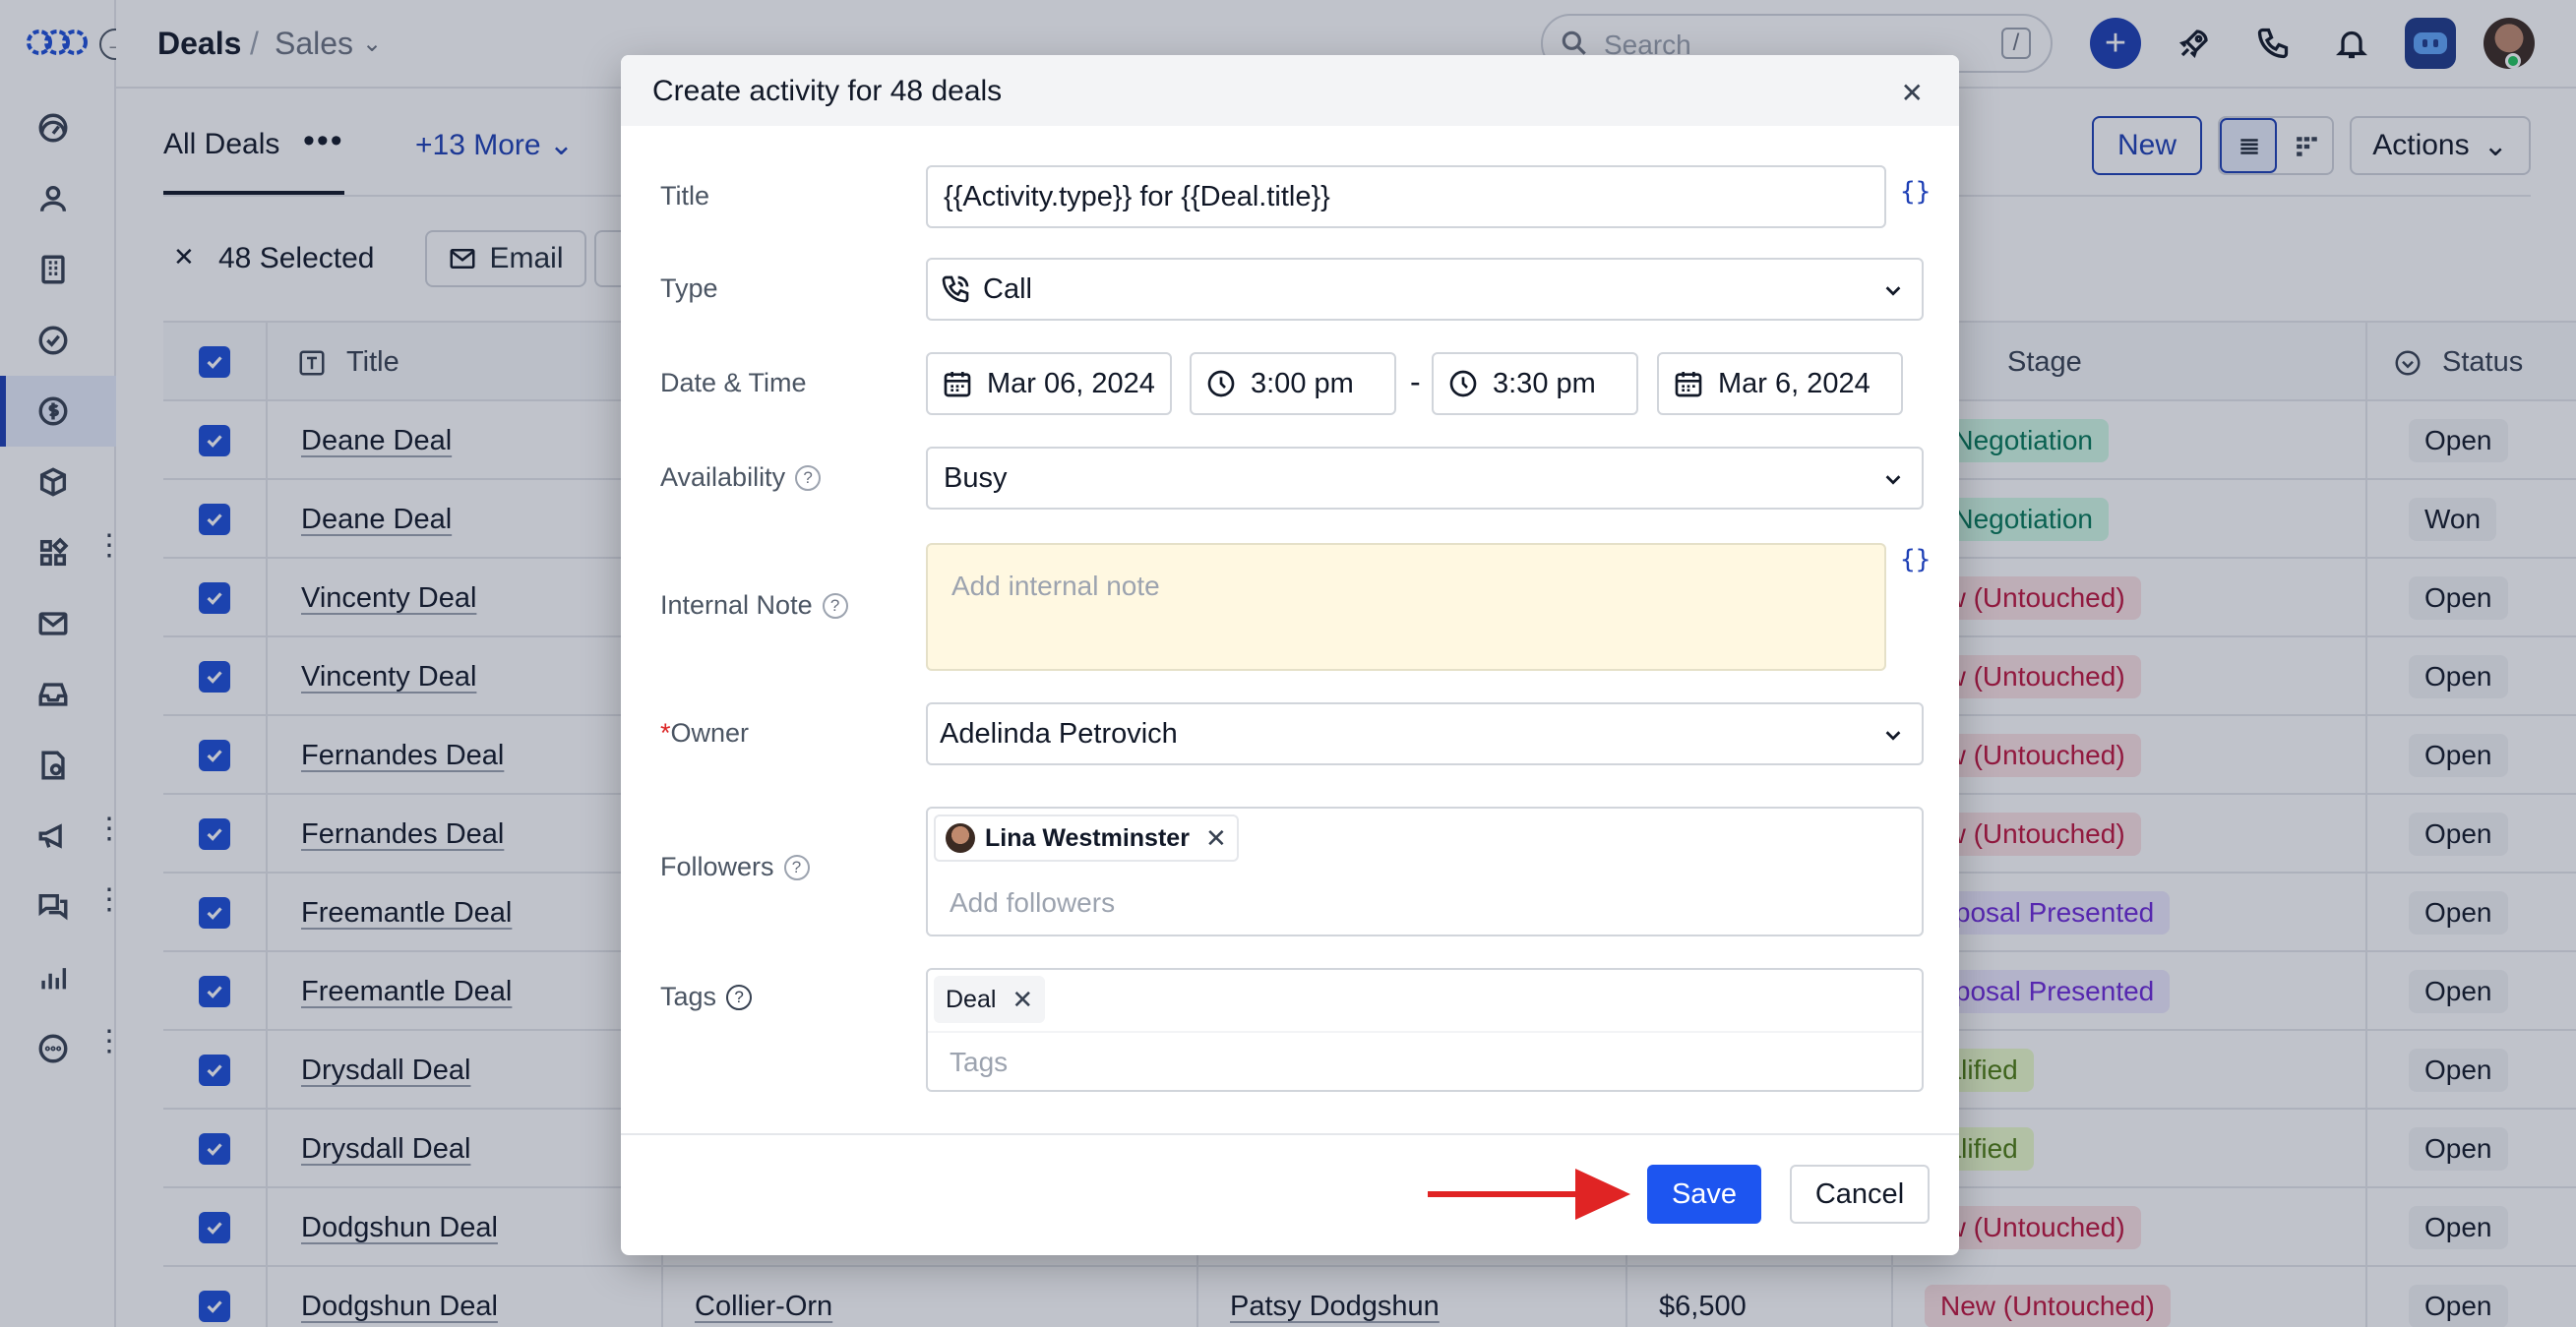  What do you see at coordinates (688, 997) in the screenshot?
I see `tags-label-text: Tags` at bounding box center [688, 997].